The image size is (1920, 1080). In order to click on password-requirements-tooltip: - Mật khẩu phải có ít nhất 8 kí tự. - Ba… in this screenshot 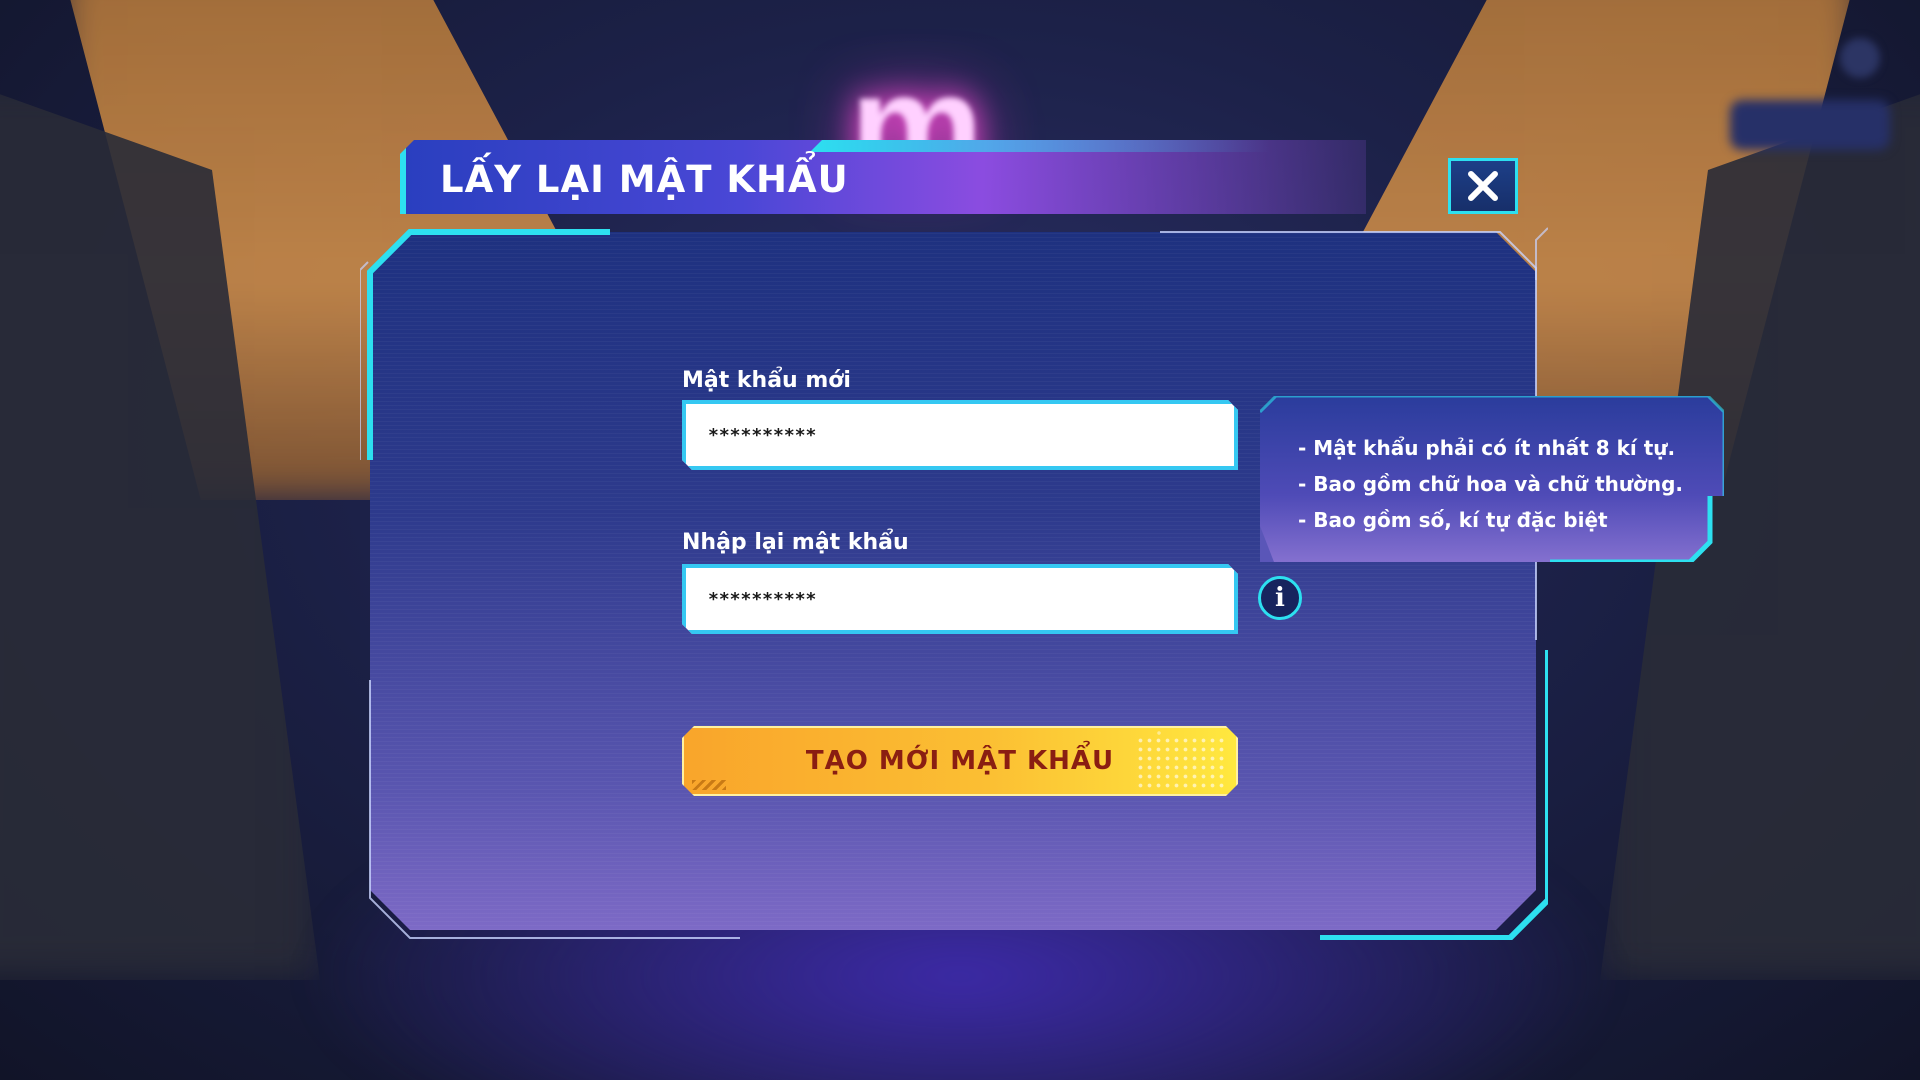, I will do `click(1492, 479)`.